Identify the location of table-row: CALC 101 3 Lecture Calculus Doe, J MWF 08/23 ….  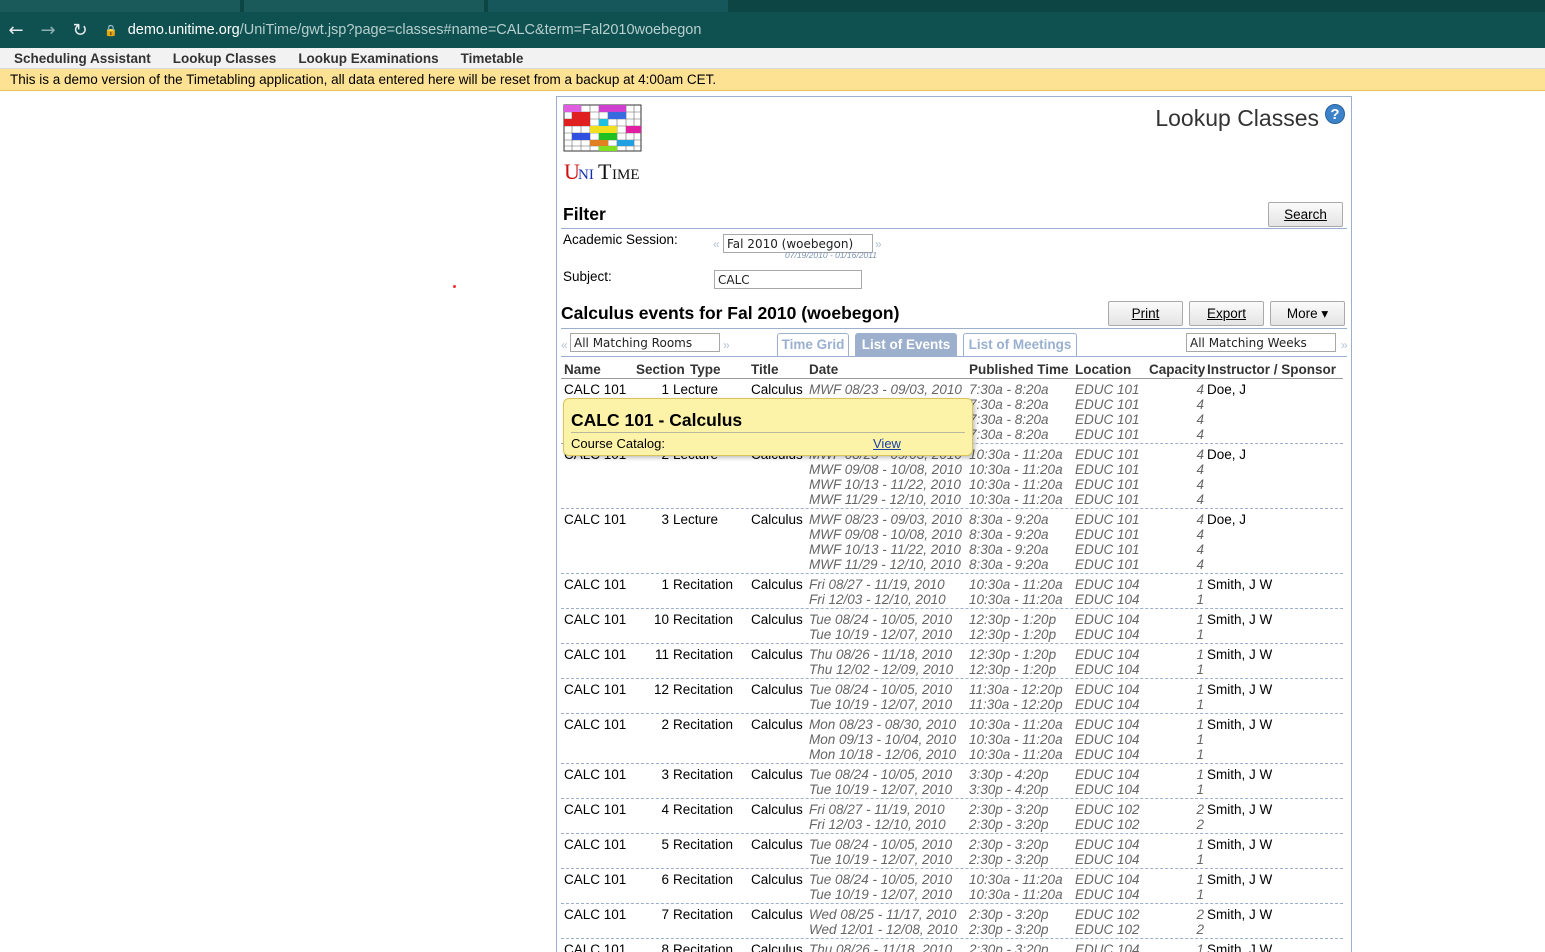
(952, 541).